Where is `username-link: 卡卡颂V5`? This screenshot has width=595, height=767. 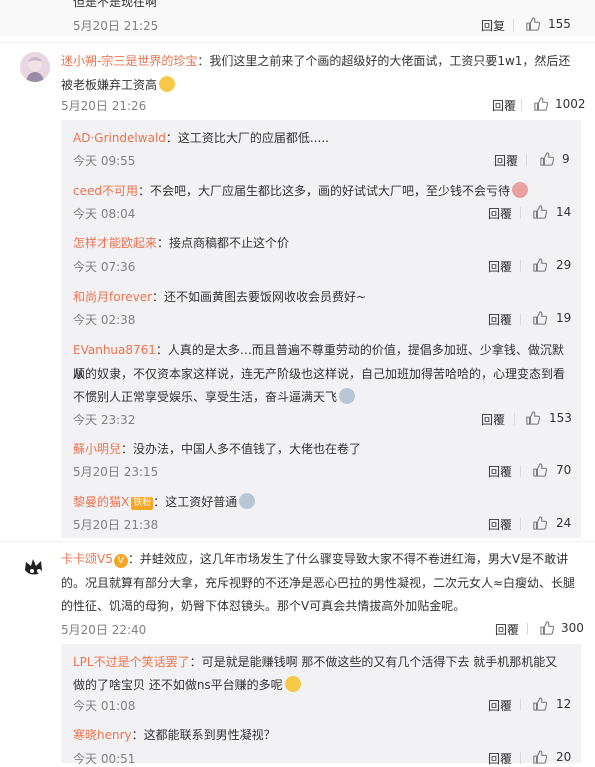
username-link: 卡卡颂V5 is located at coordinates (87, 559).